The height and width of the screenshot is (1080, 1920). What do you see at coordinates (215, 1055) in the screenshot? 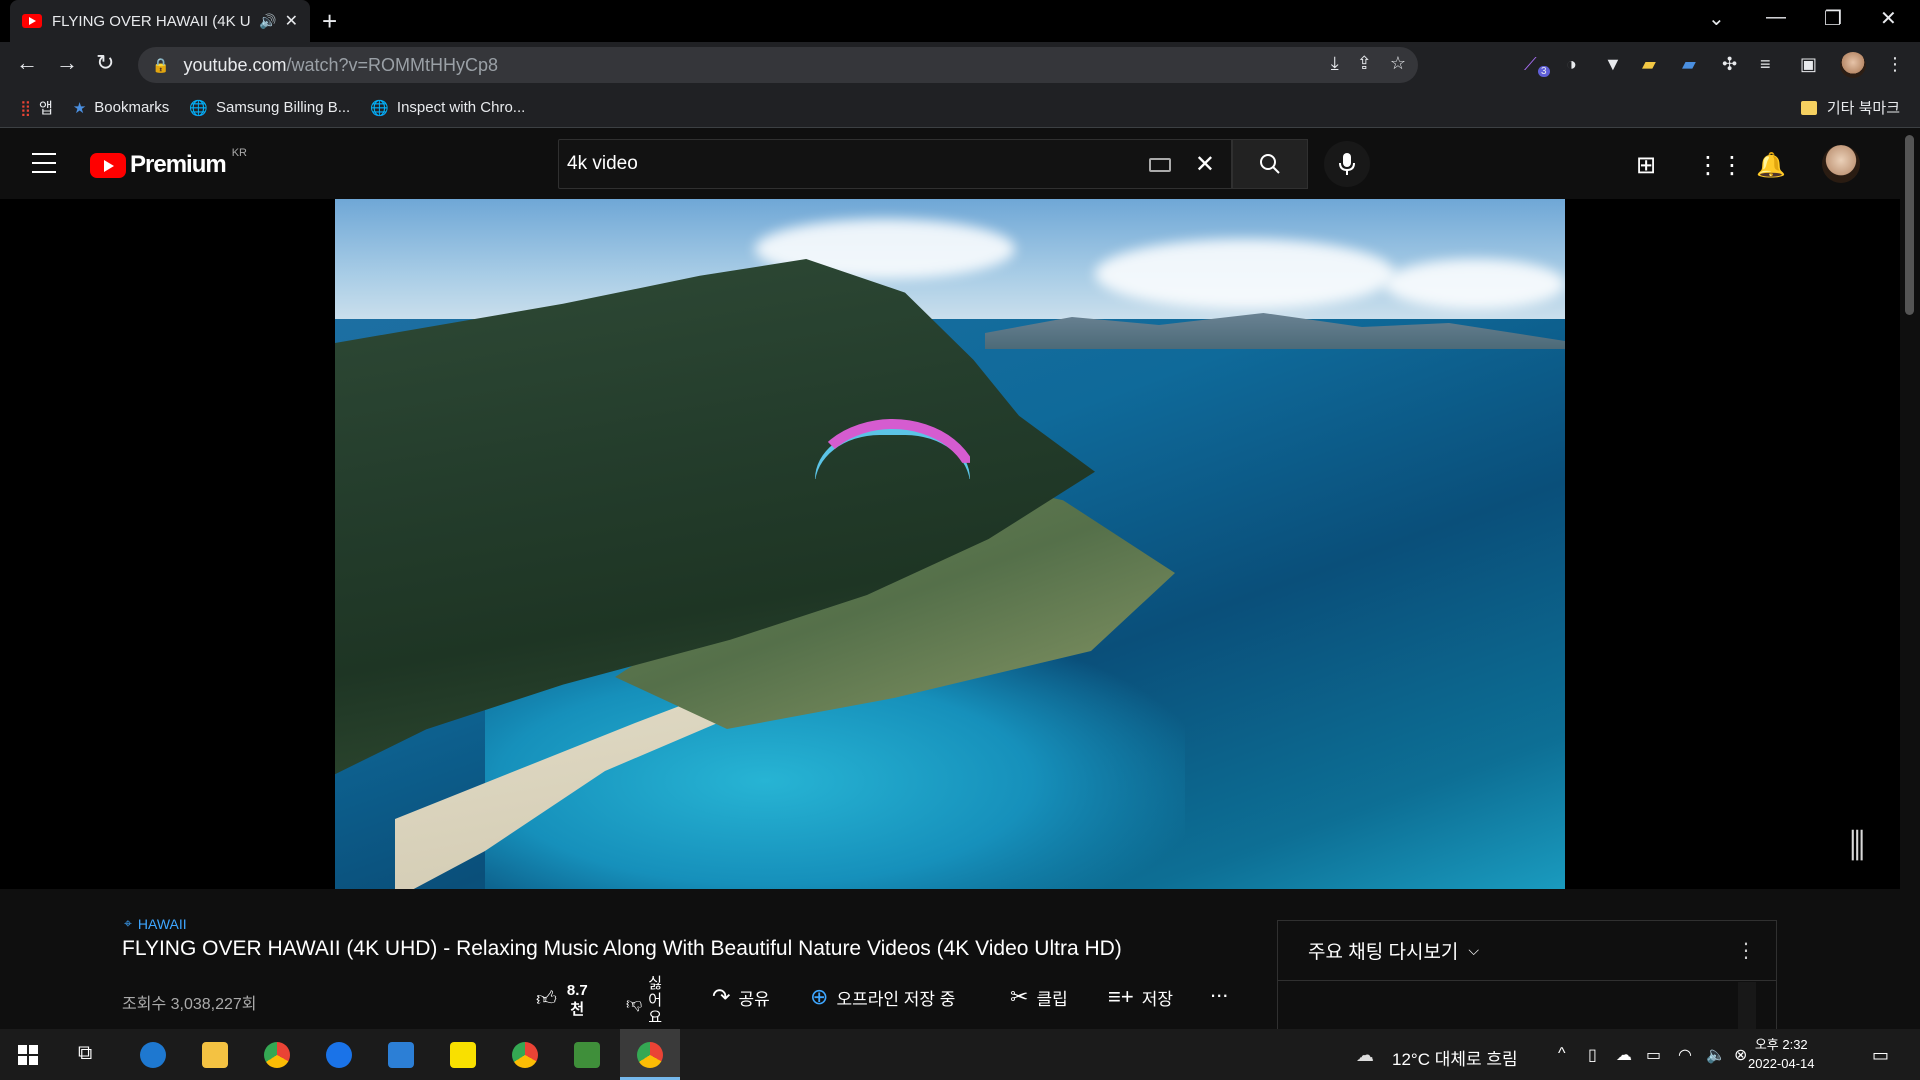
I see `file-explorer-icon` at bounding box center [215, 1055].